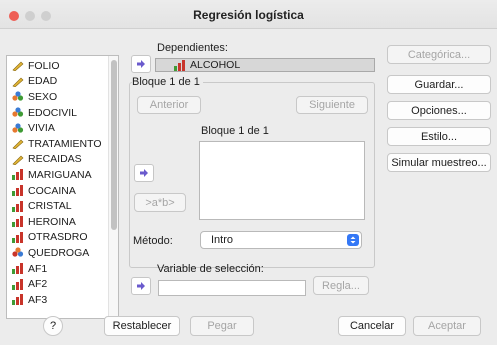 This screenshot has width=497, height=345. What do you see at coordinates (43, 81) in the screenshot?
I see `variable-label: EDAD` at bounding box center [43, 81].